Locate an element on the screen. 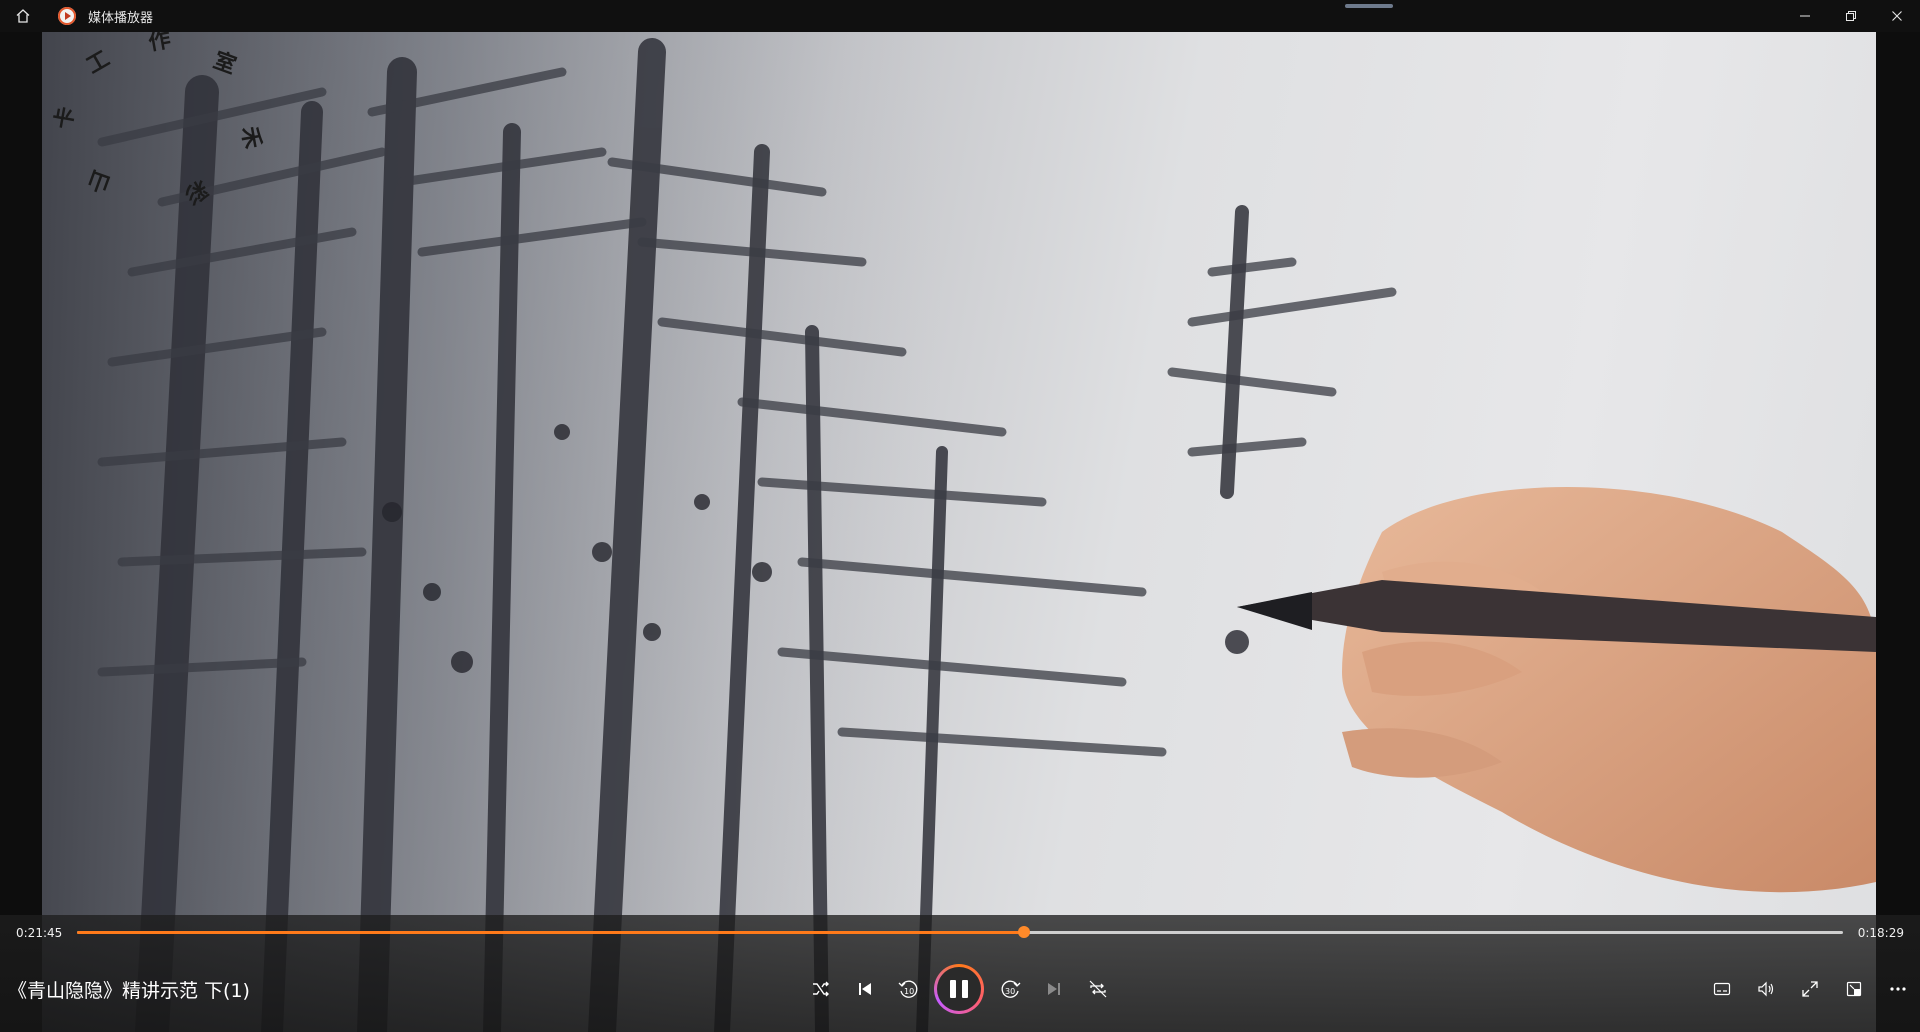  home-button is located at coordinates (23, 16).